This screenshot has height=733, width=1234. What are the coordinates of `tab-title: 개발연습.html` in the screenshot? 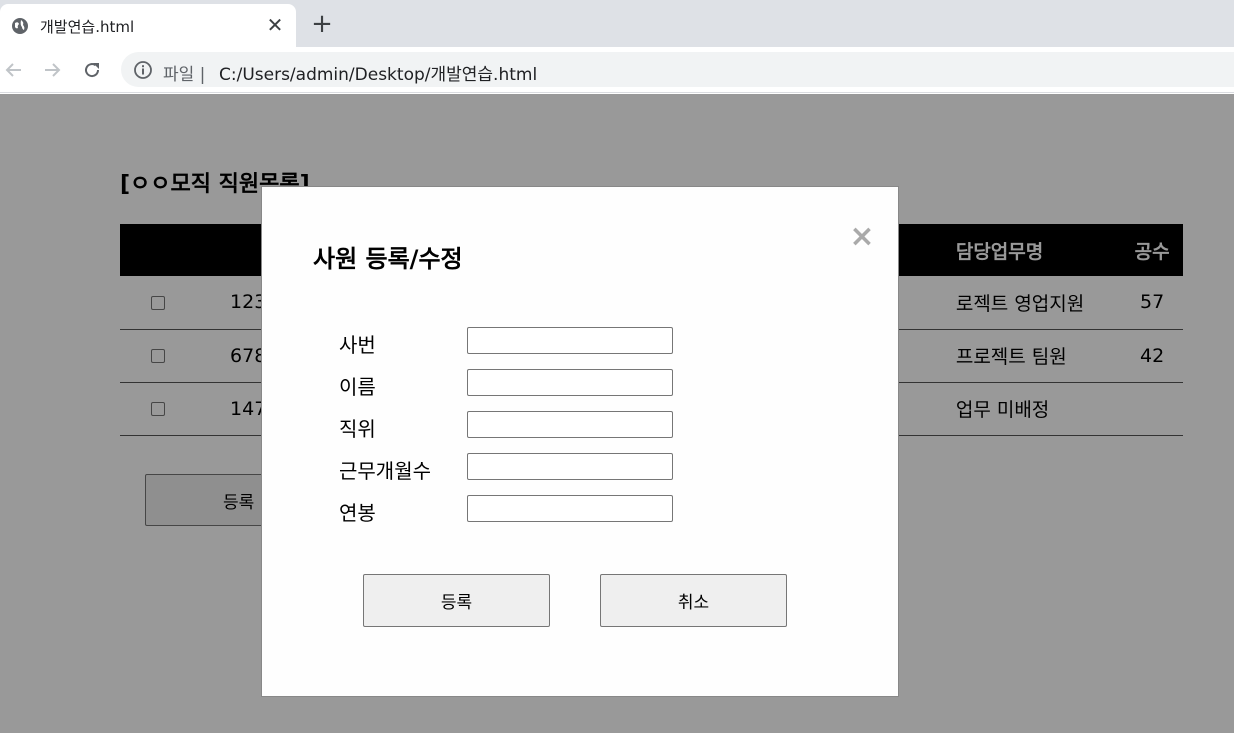 It's located at (87, 27).